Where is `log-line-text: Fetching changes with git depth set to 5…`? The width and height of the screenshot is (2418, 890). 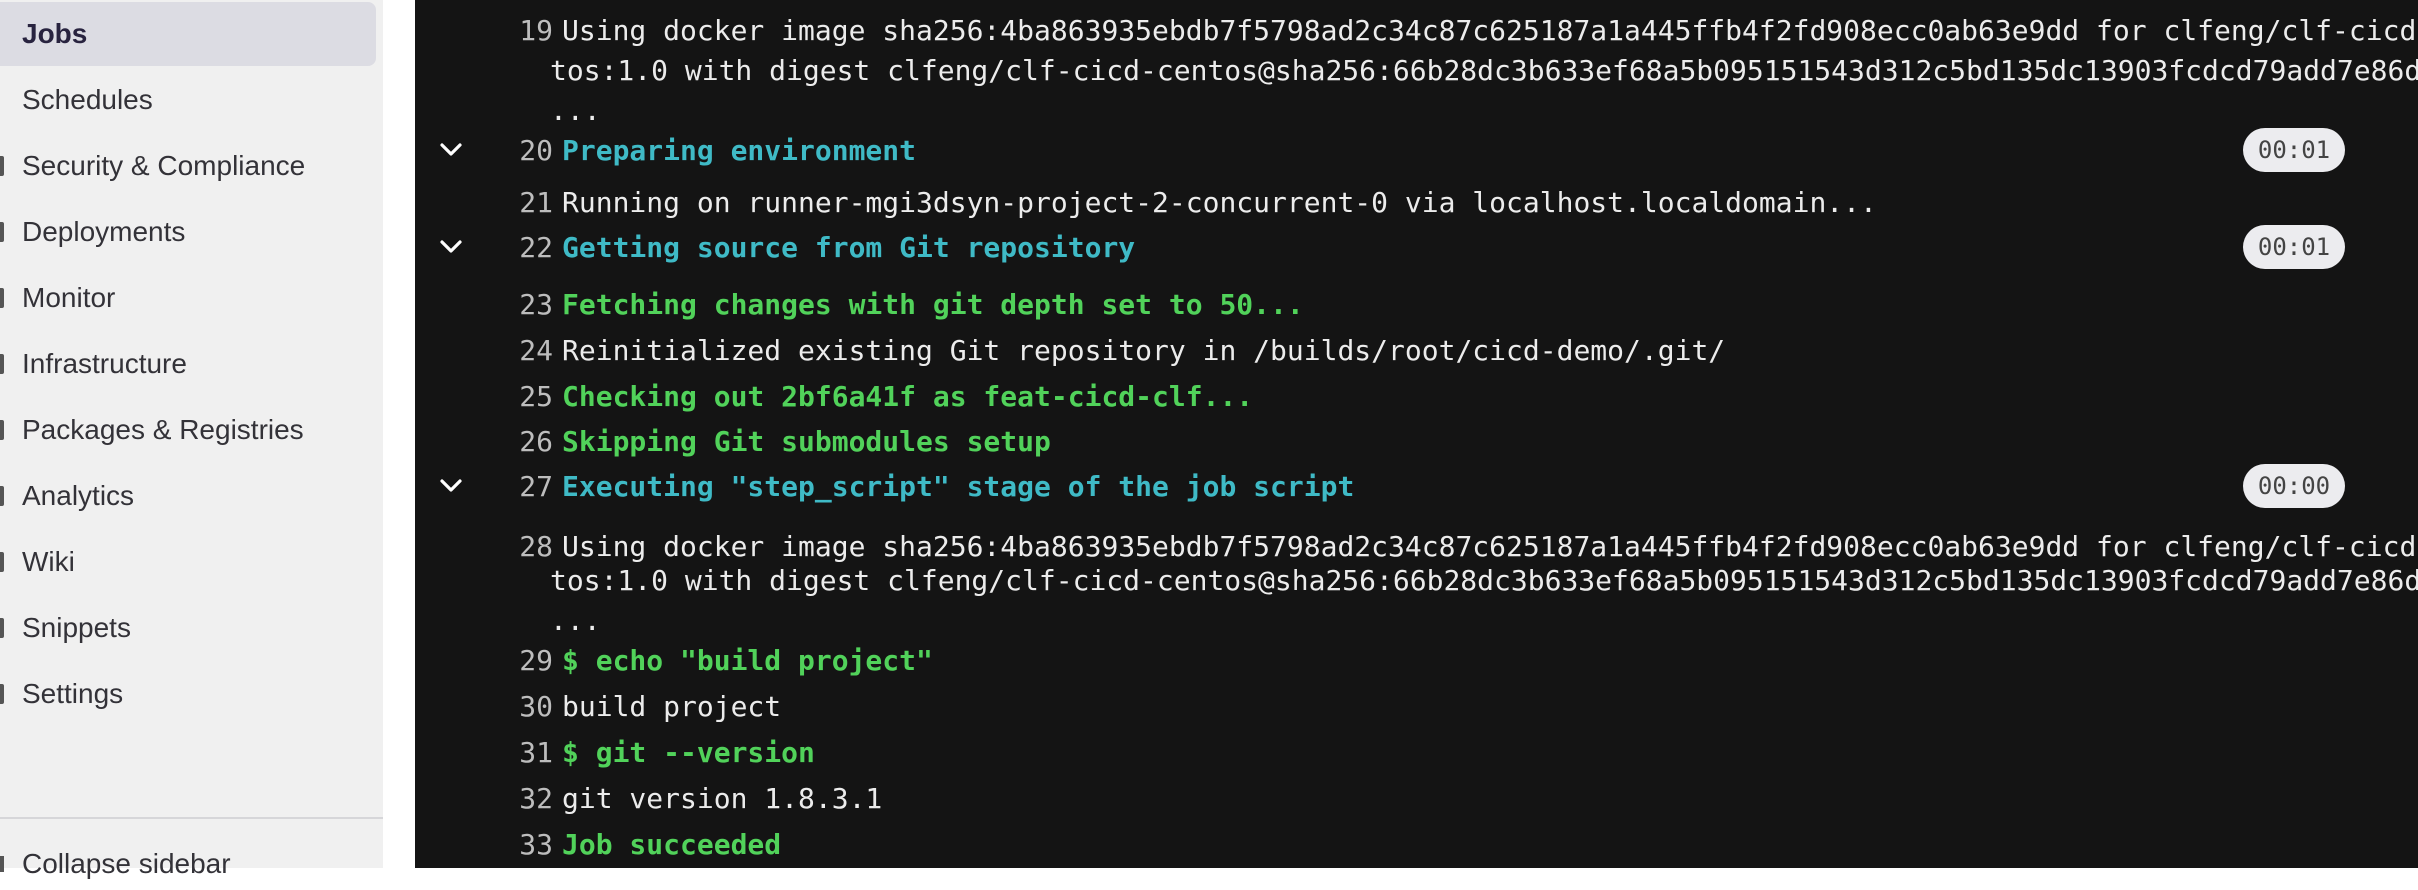
log-line-text: Fetching changes with git depth set to 5… is located at coordinates (933, 304).